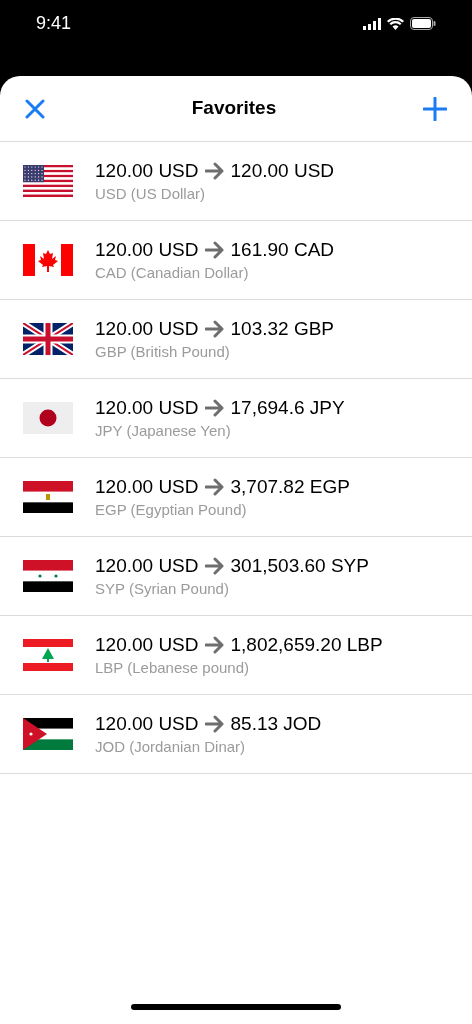 This screenshot has width=472, height=1024. I want to click on currency-name: LBP (Lebanese pound), so click(172, 667).